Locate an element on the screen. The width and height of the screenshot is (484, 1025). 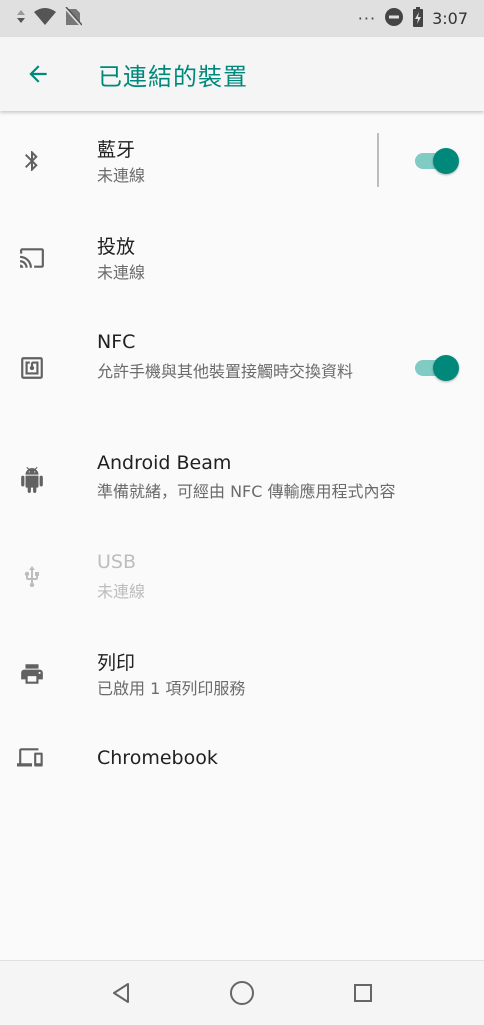
triangle-back-icon is located at coordinates (121, 993).